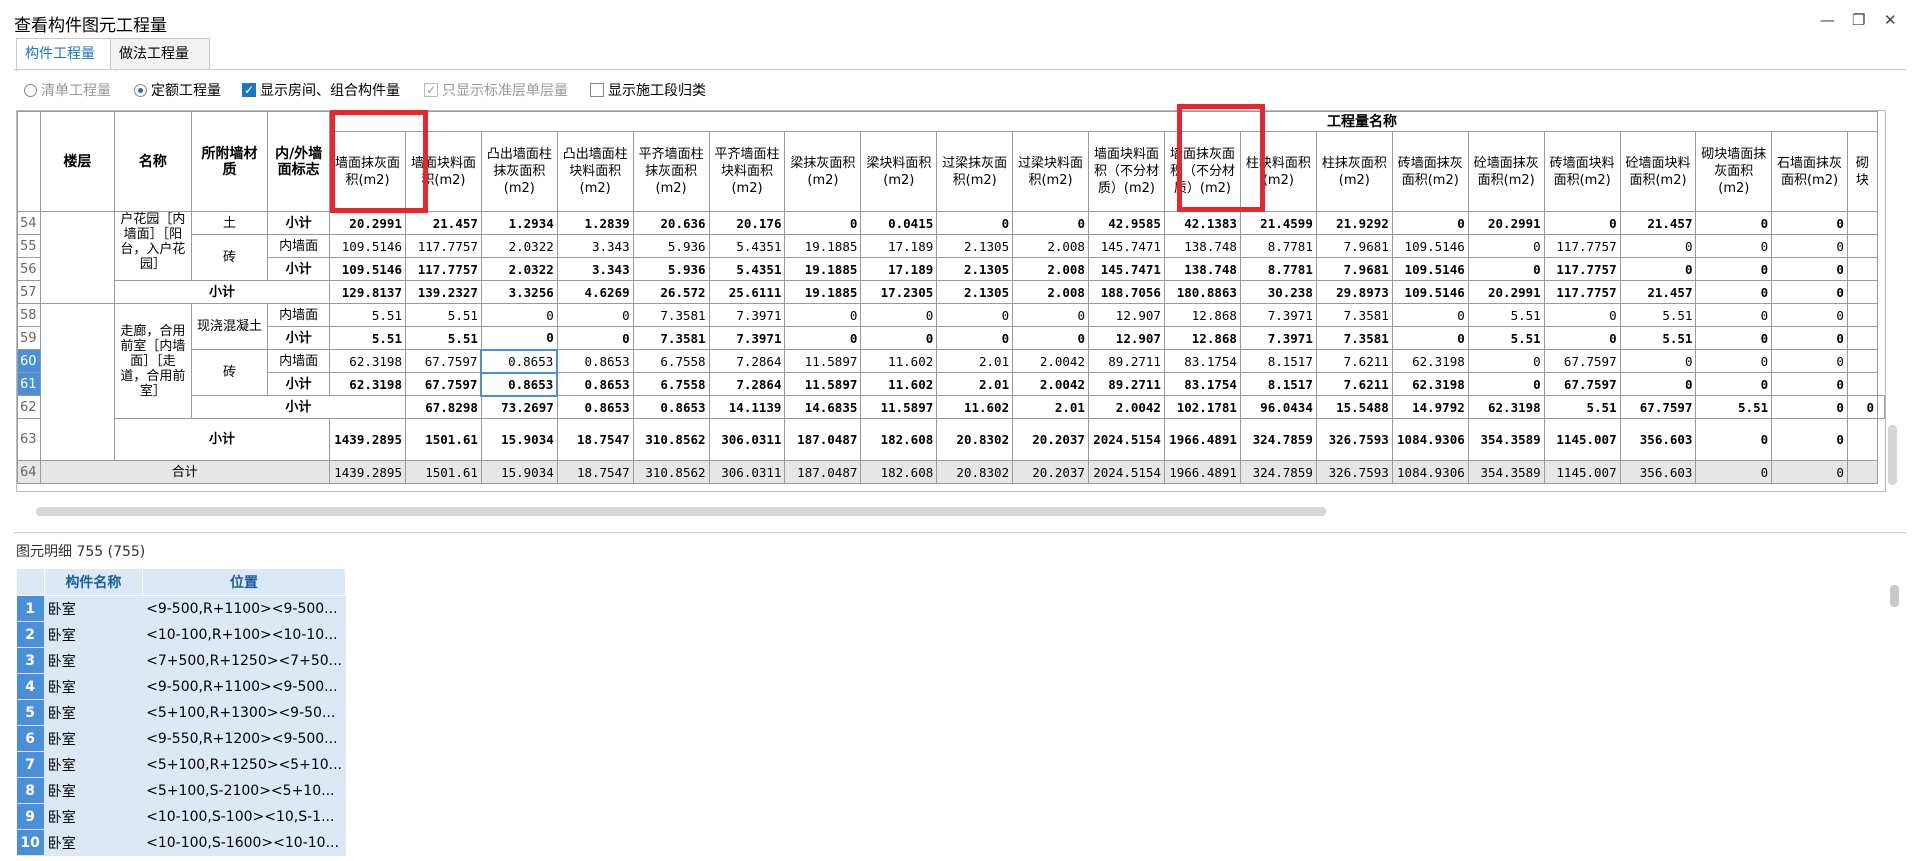 This screenshot has height=861, width=1920. I want to click on value-cell: 5.4351, so click(747, 246).